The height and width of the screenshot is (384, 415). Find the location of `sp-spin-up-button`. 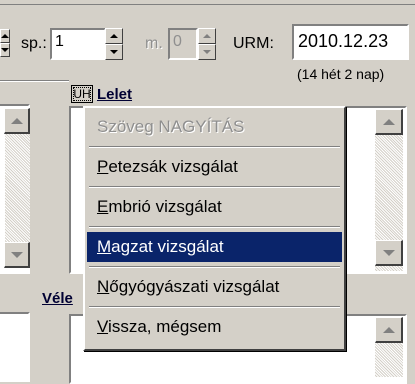

sp-spin-up-button is located at coordinates (114, 36).